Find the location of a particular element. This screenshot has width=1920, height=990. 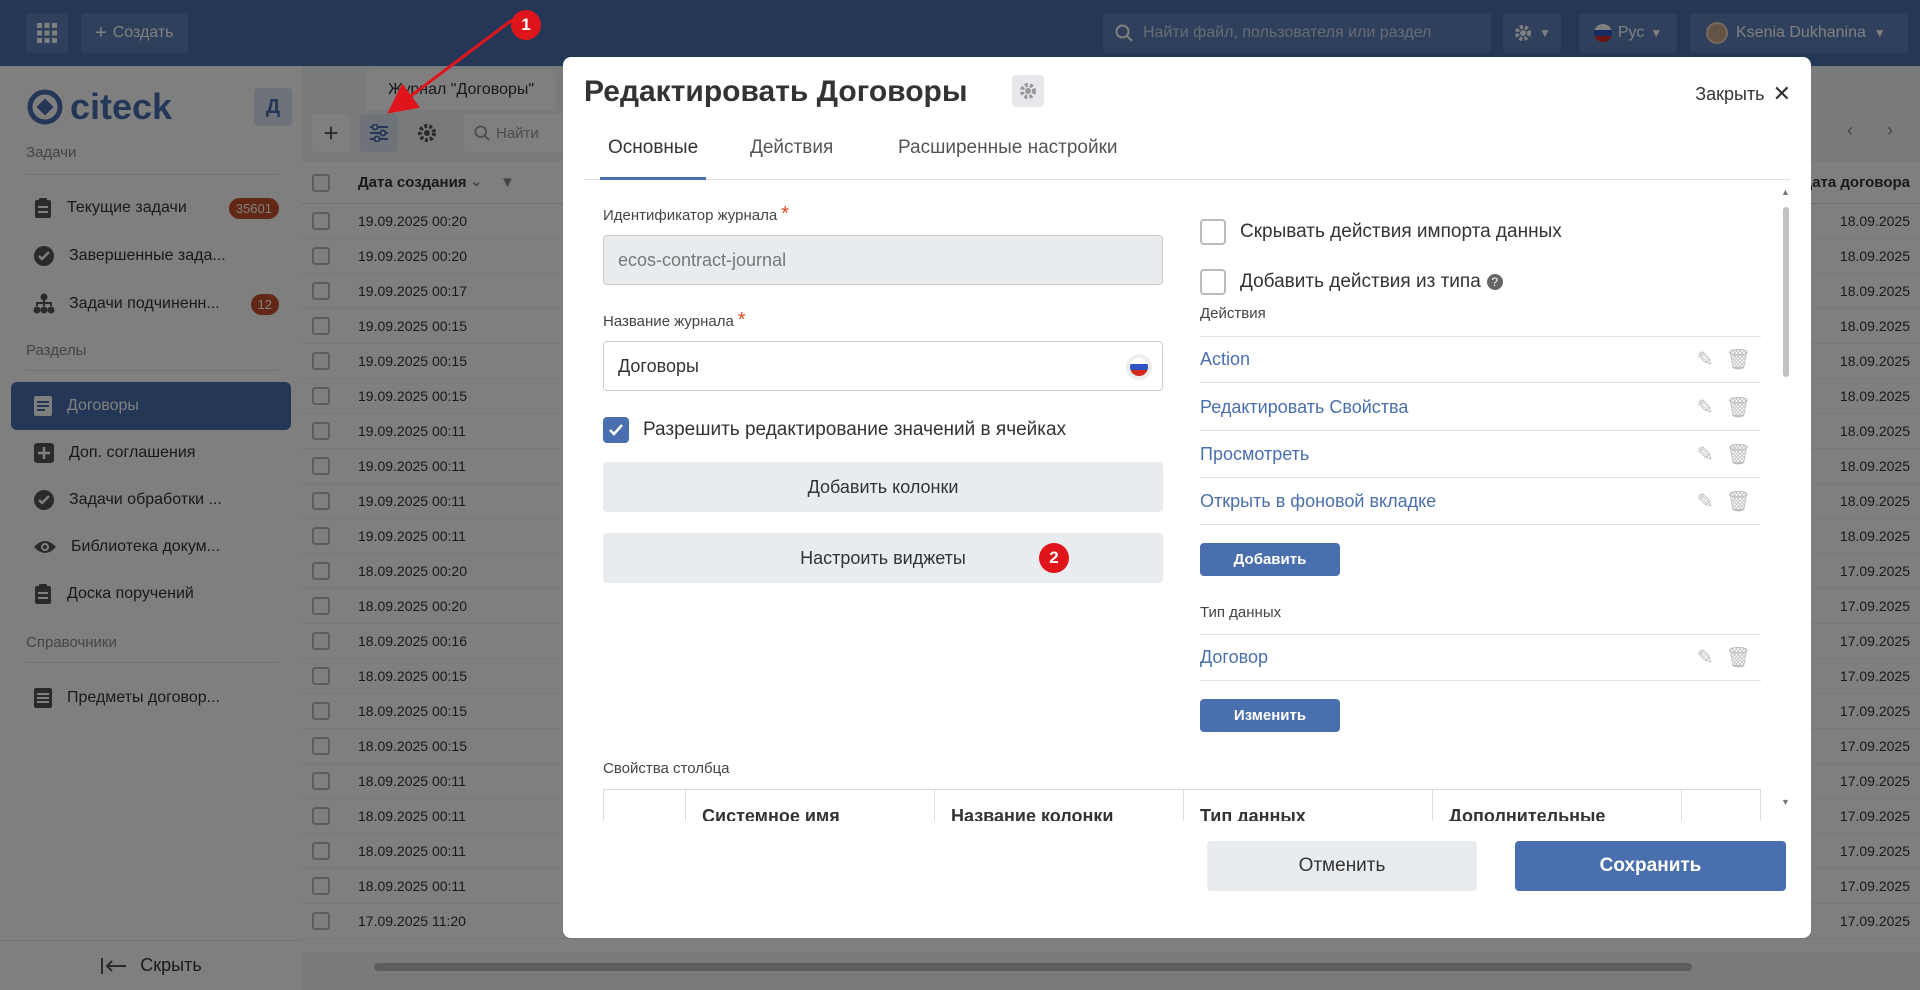

journal-id-label: Идентификатор журнала * is located at coordinates (696, 214).